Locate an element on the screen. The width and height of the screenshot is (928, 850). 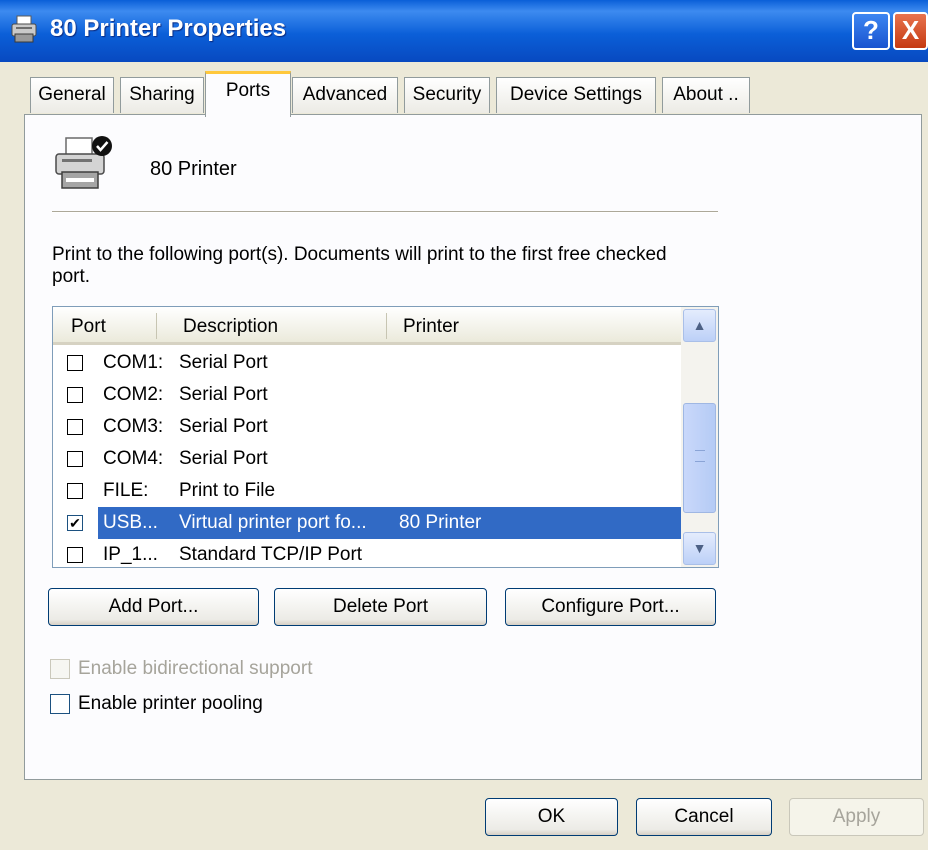
port-checkbox-checked: ✔ is located at coordinates (75, 523).